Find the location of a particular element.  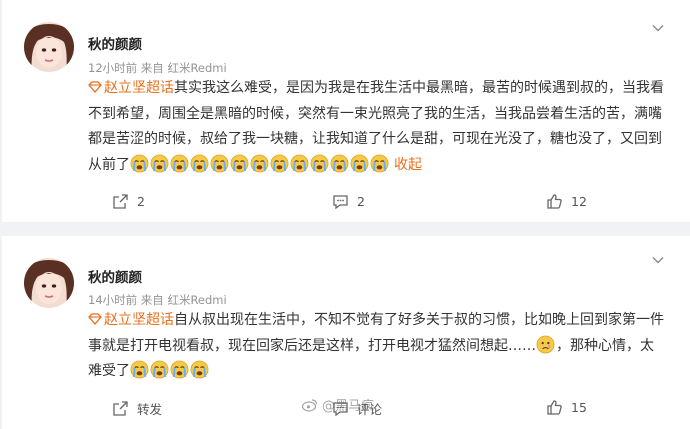

post-meta: 12小时前 来自 红米Redmi is located at coordinates (157, 68).